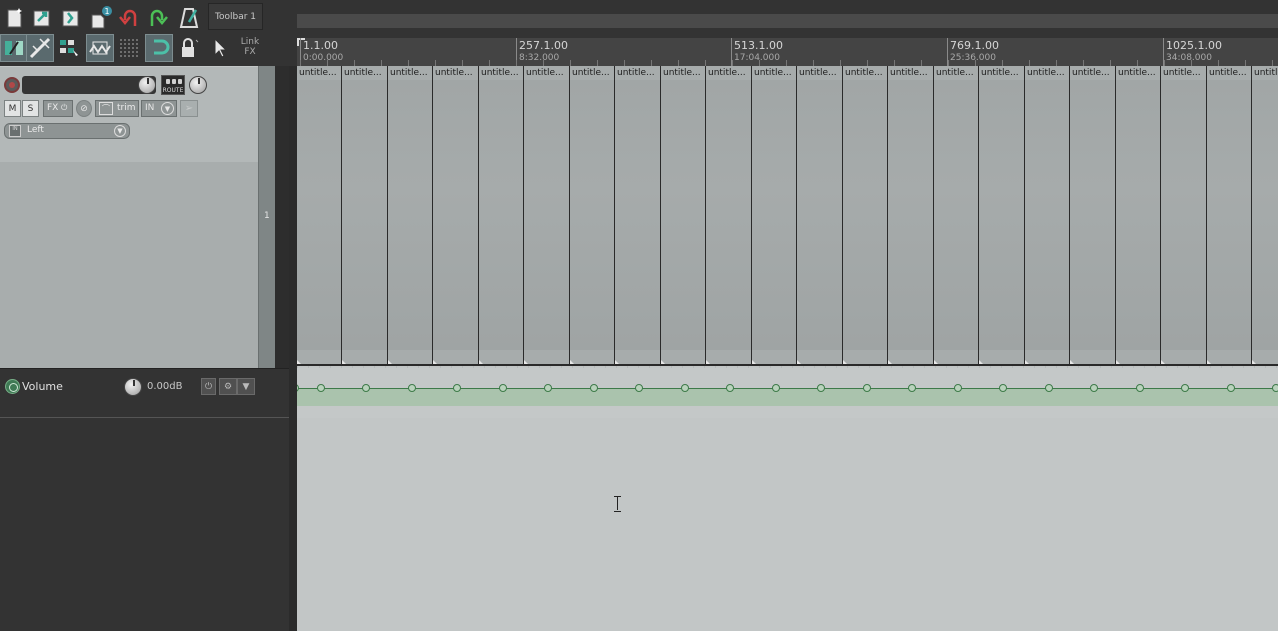 Image resolution: width=1278 pixels, height=631 pixels. Describe the element at coordinates (14, 48) in the screenshot. I see `auto-crossfade-icon` at that location.